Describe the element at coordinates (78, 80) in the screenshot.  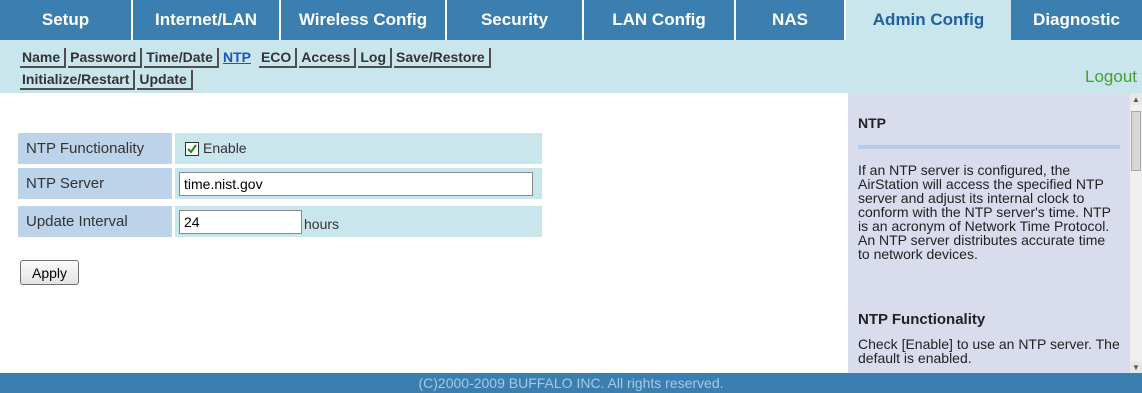
I see `subtab-initialize-restart: Initialize/Restart` at that location.